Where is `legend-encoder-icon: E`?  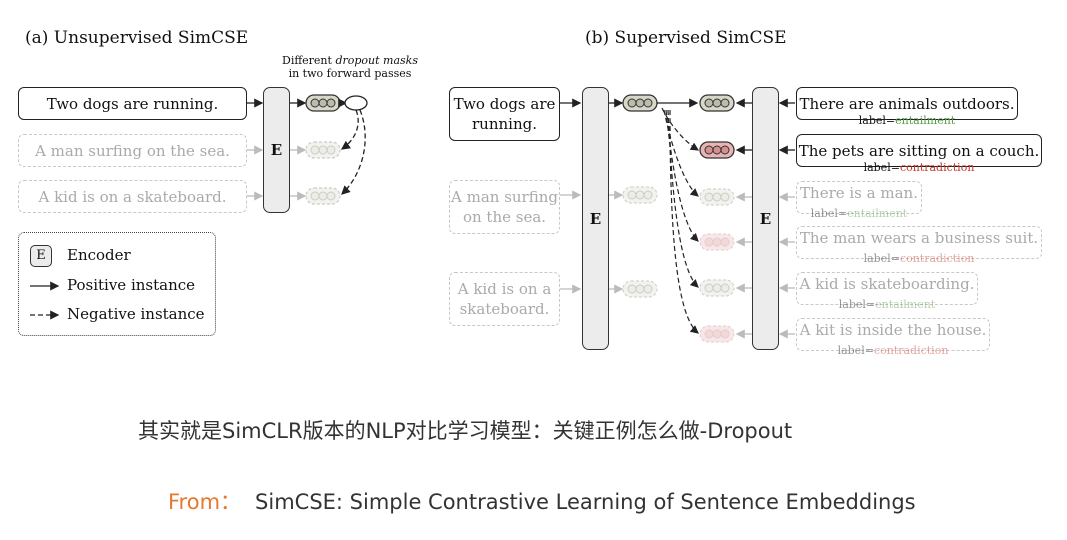 legend-encoder-icon: E is located at coordinates (41, 256).